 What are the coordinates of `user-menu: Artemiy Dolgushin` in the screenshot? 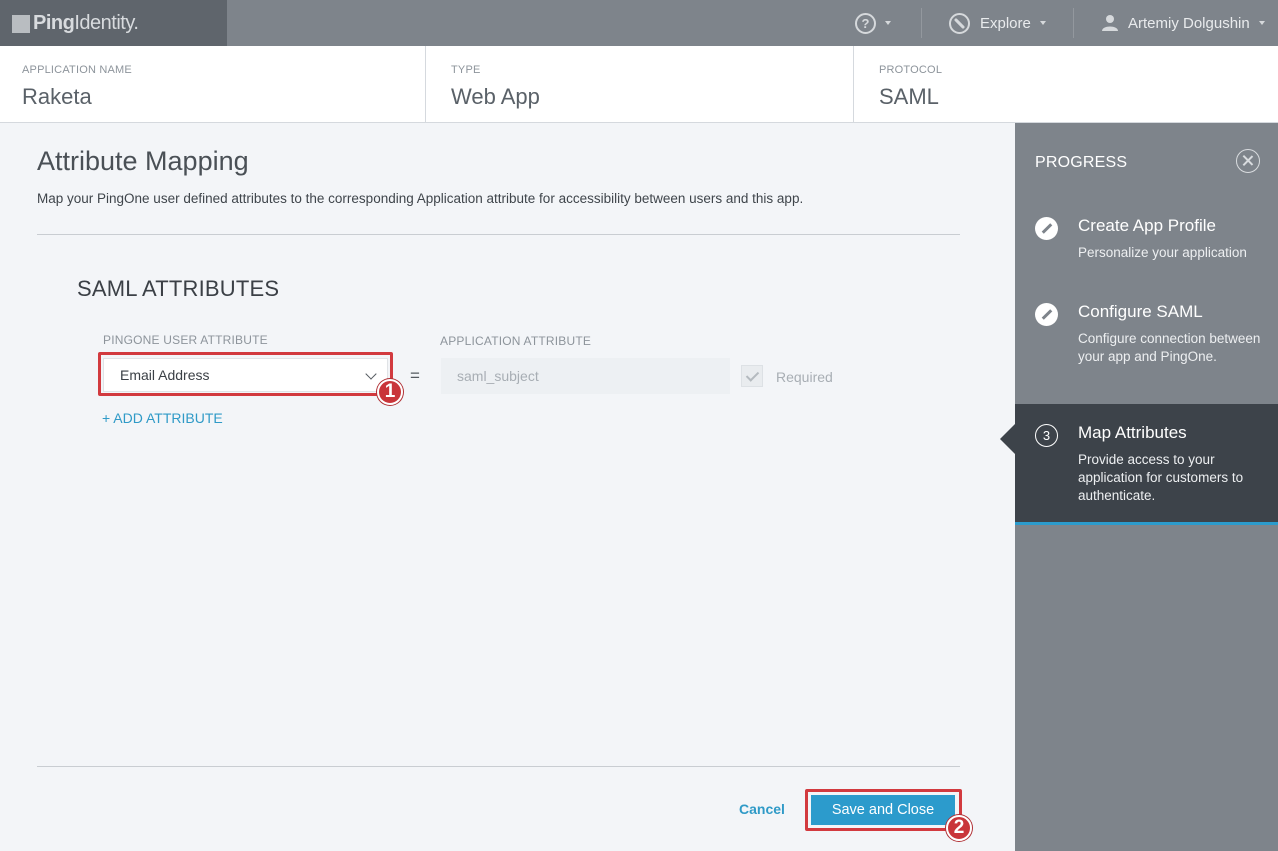 It's located at (1183, 23).